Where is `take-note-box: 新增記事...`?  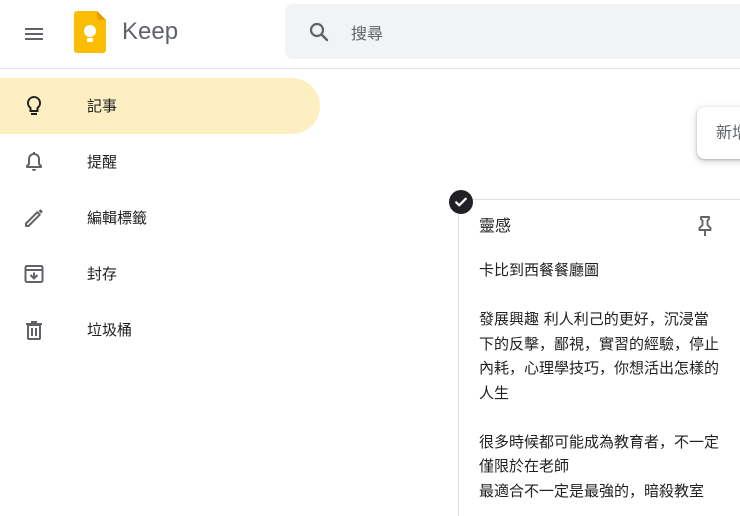 take-note-box: 新增記事... is located at coordinates (718, 133).